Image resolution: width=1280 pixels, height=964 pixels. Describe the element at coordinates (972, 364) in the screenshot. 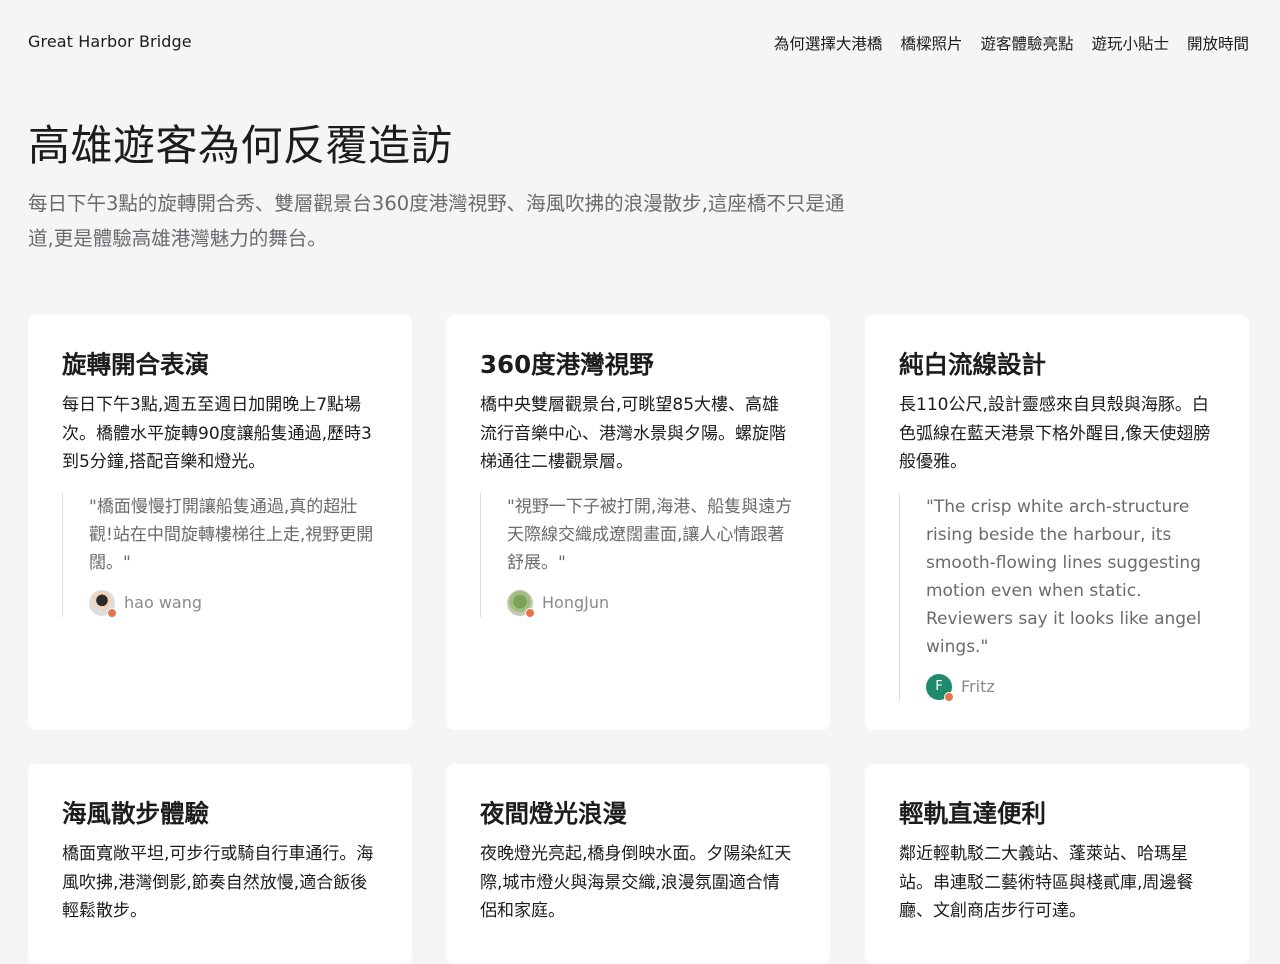

I see `card-title: 純白流線設計` at that location.